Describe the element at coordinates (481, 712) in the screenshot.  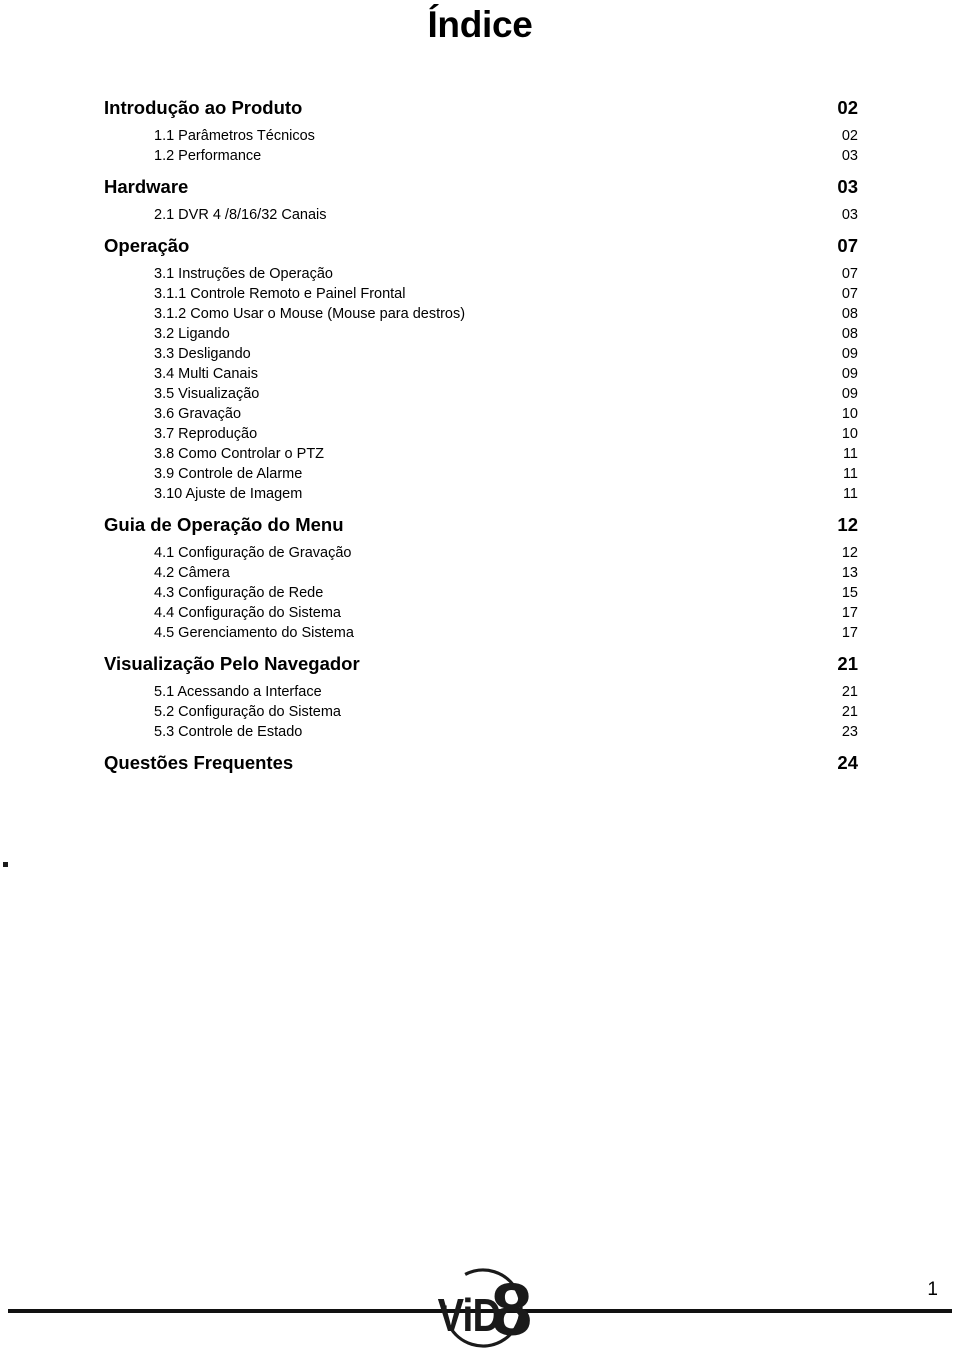
I see `toc-section-row: 5.2 Configuração do Sistema 21` at that location.